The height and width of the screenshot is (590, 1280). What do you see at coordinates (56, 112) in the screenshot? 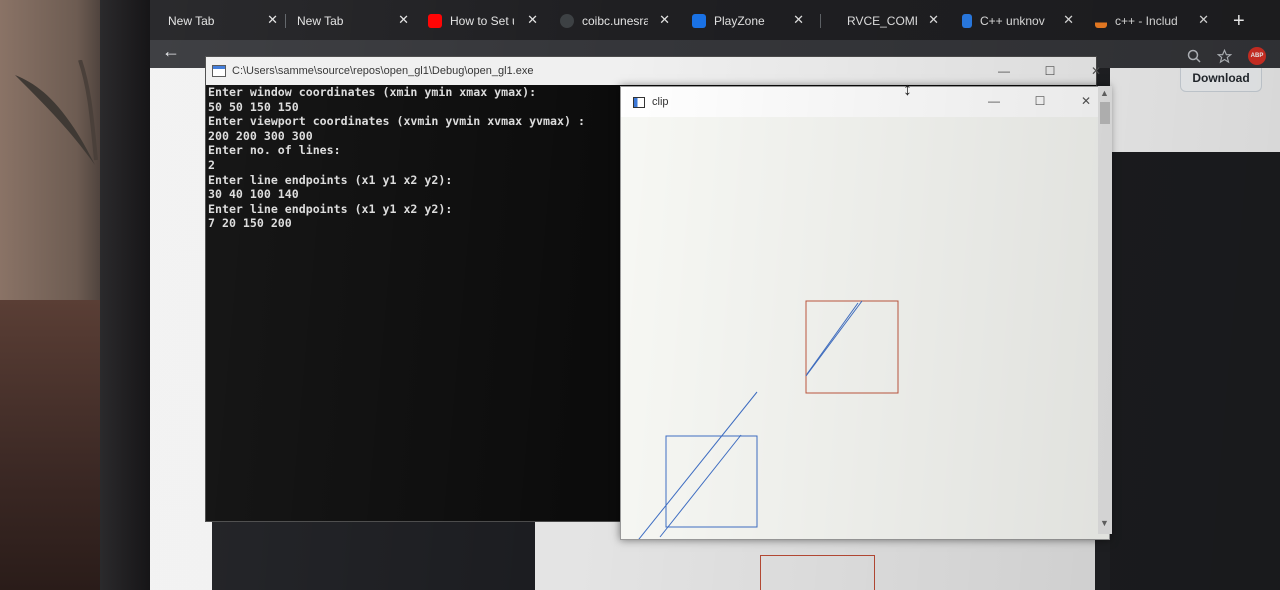
I see `plant-leaf-icon` at bounding box center [56, 112].